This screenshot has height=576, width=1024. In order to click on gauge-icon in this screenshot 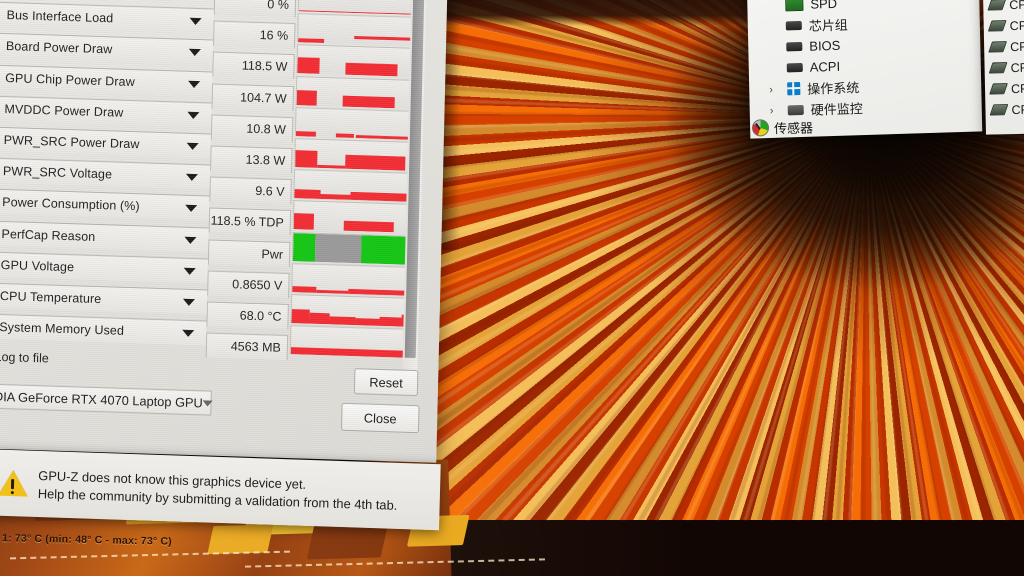, I will do `click(760, 128)`.